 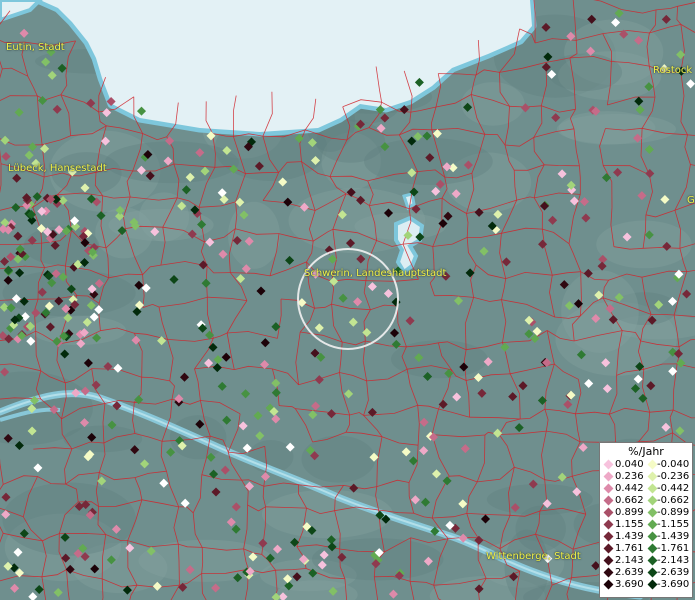 What do you see at coordinates (629, 524) in the screenshot?
I see `legend-value-positive: 1.155` at bounding box center [629, 524].